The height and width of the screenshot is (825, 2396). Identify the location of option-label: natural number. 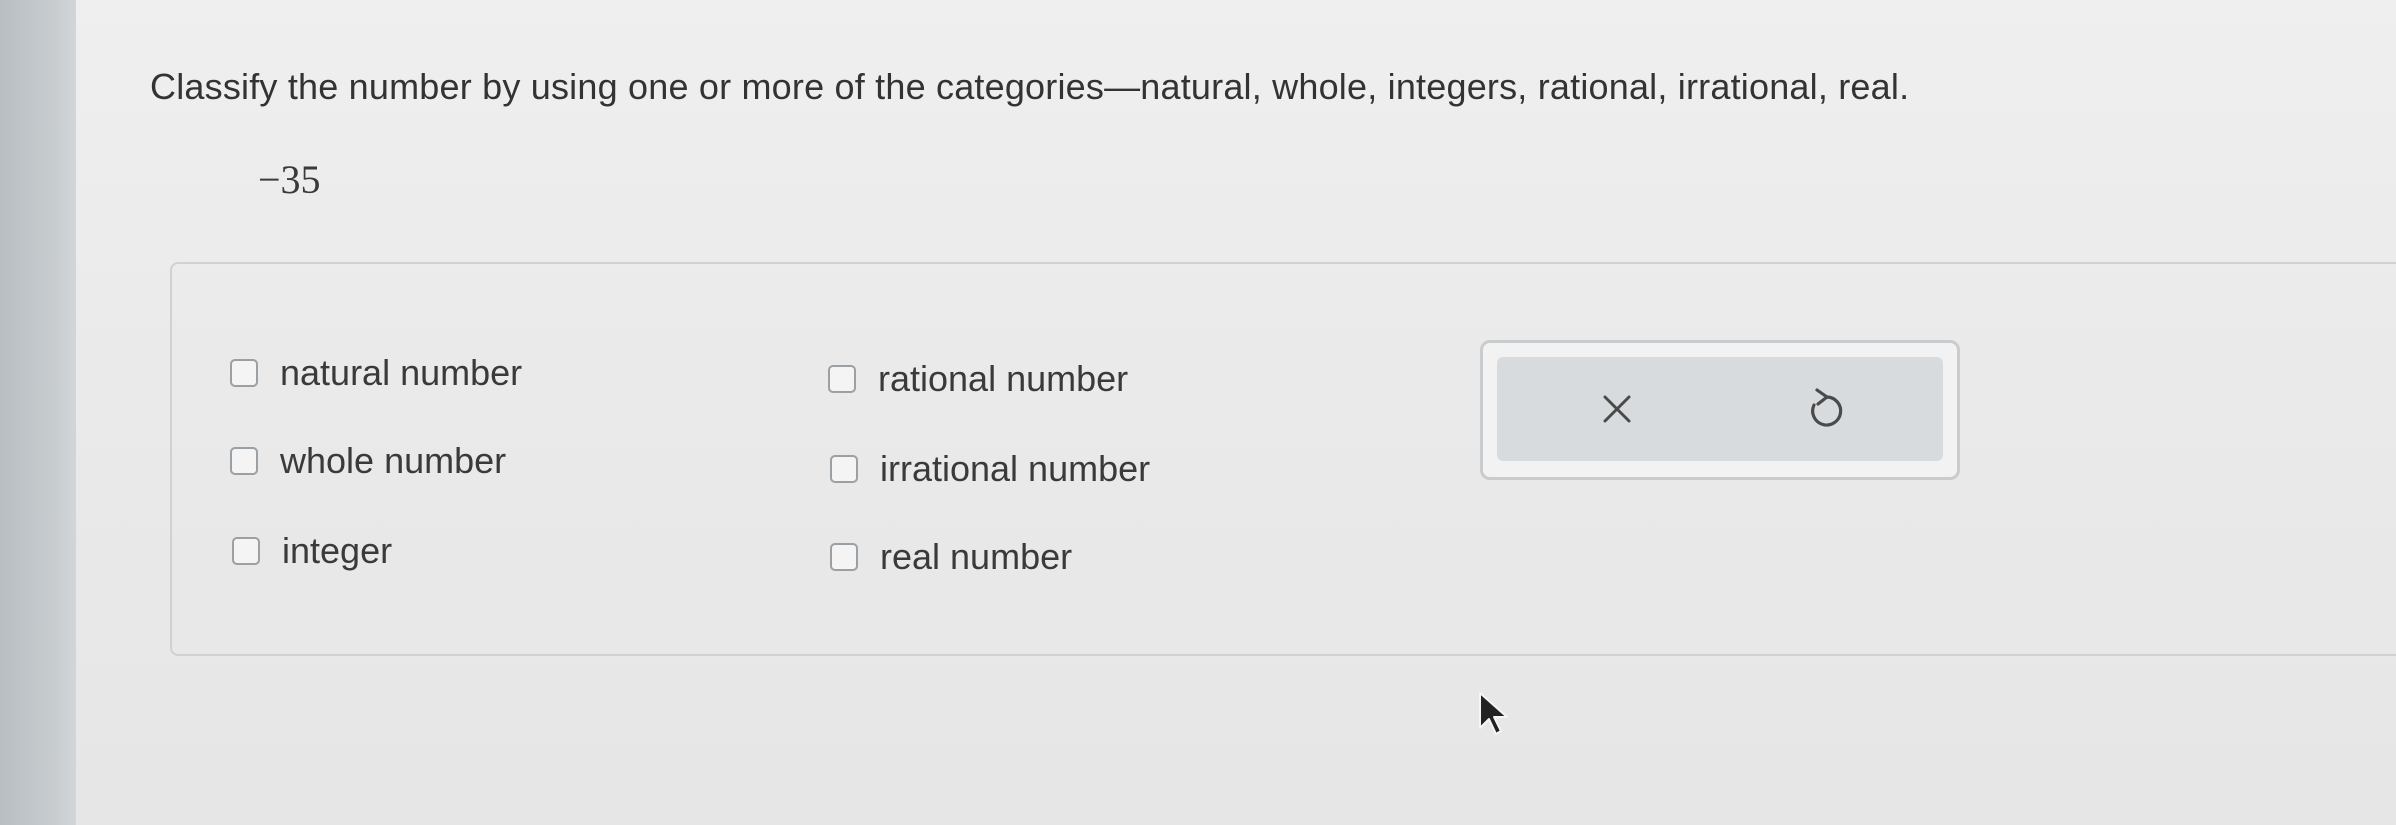
(401, 372).